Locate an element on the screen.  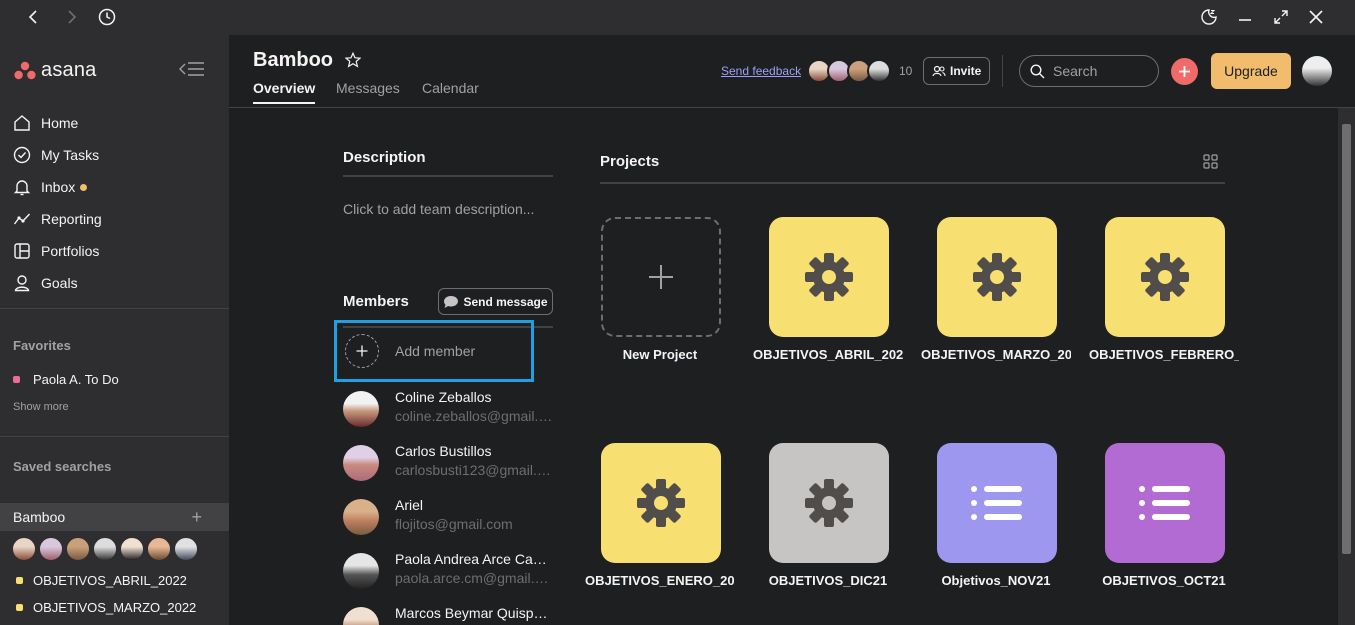
forward-arrow-icon is located at coordinates (71, 17).